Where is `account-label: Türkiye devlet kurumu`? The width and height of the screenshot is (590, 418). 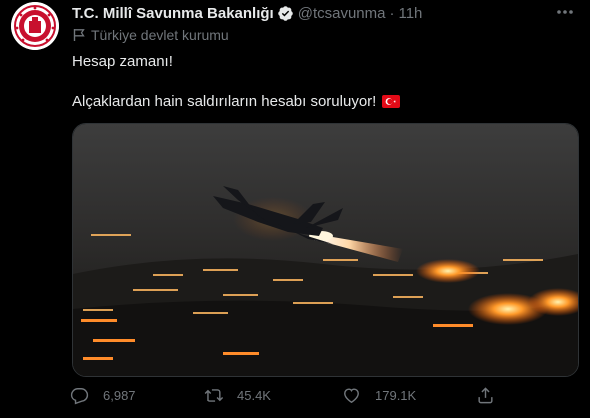 account-label: Türkiye devlet kurumu is located at coordinates (160, 35).